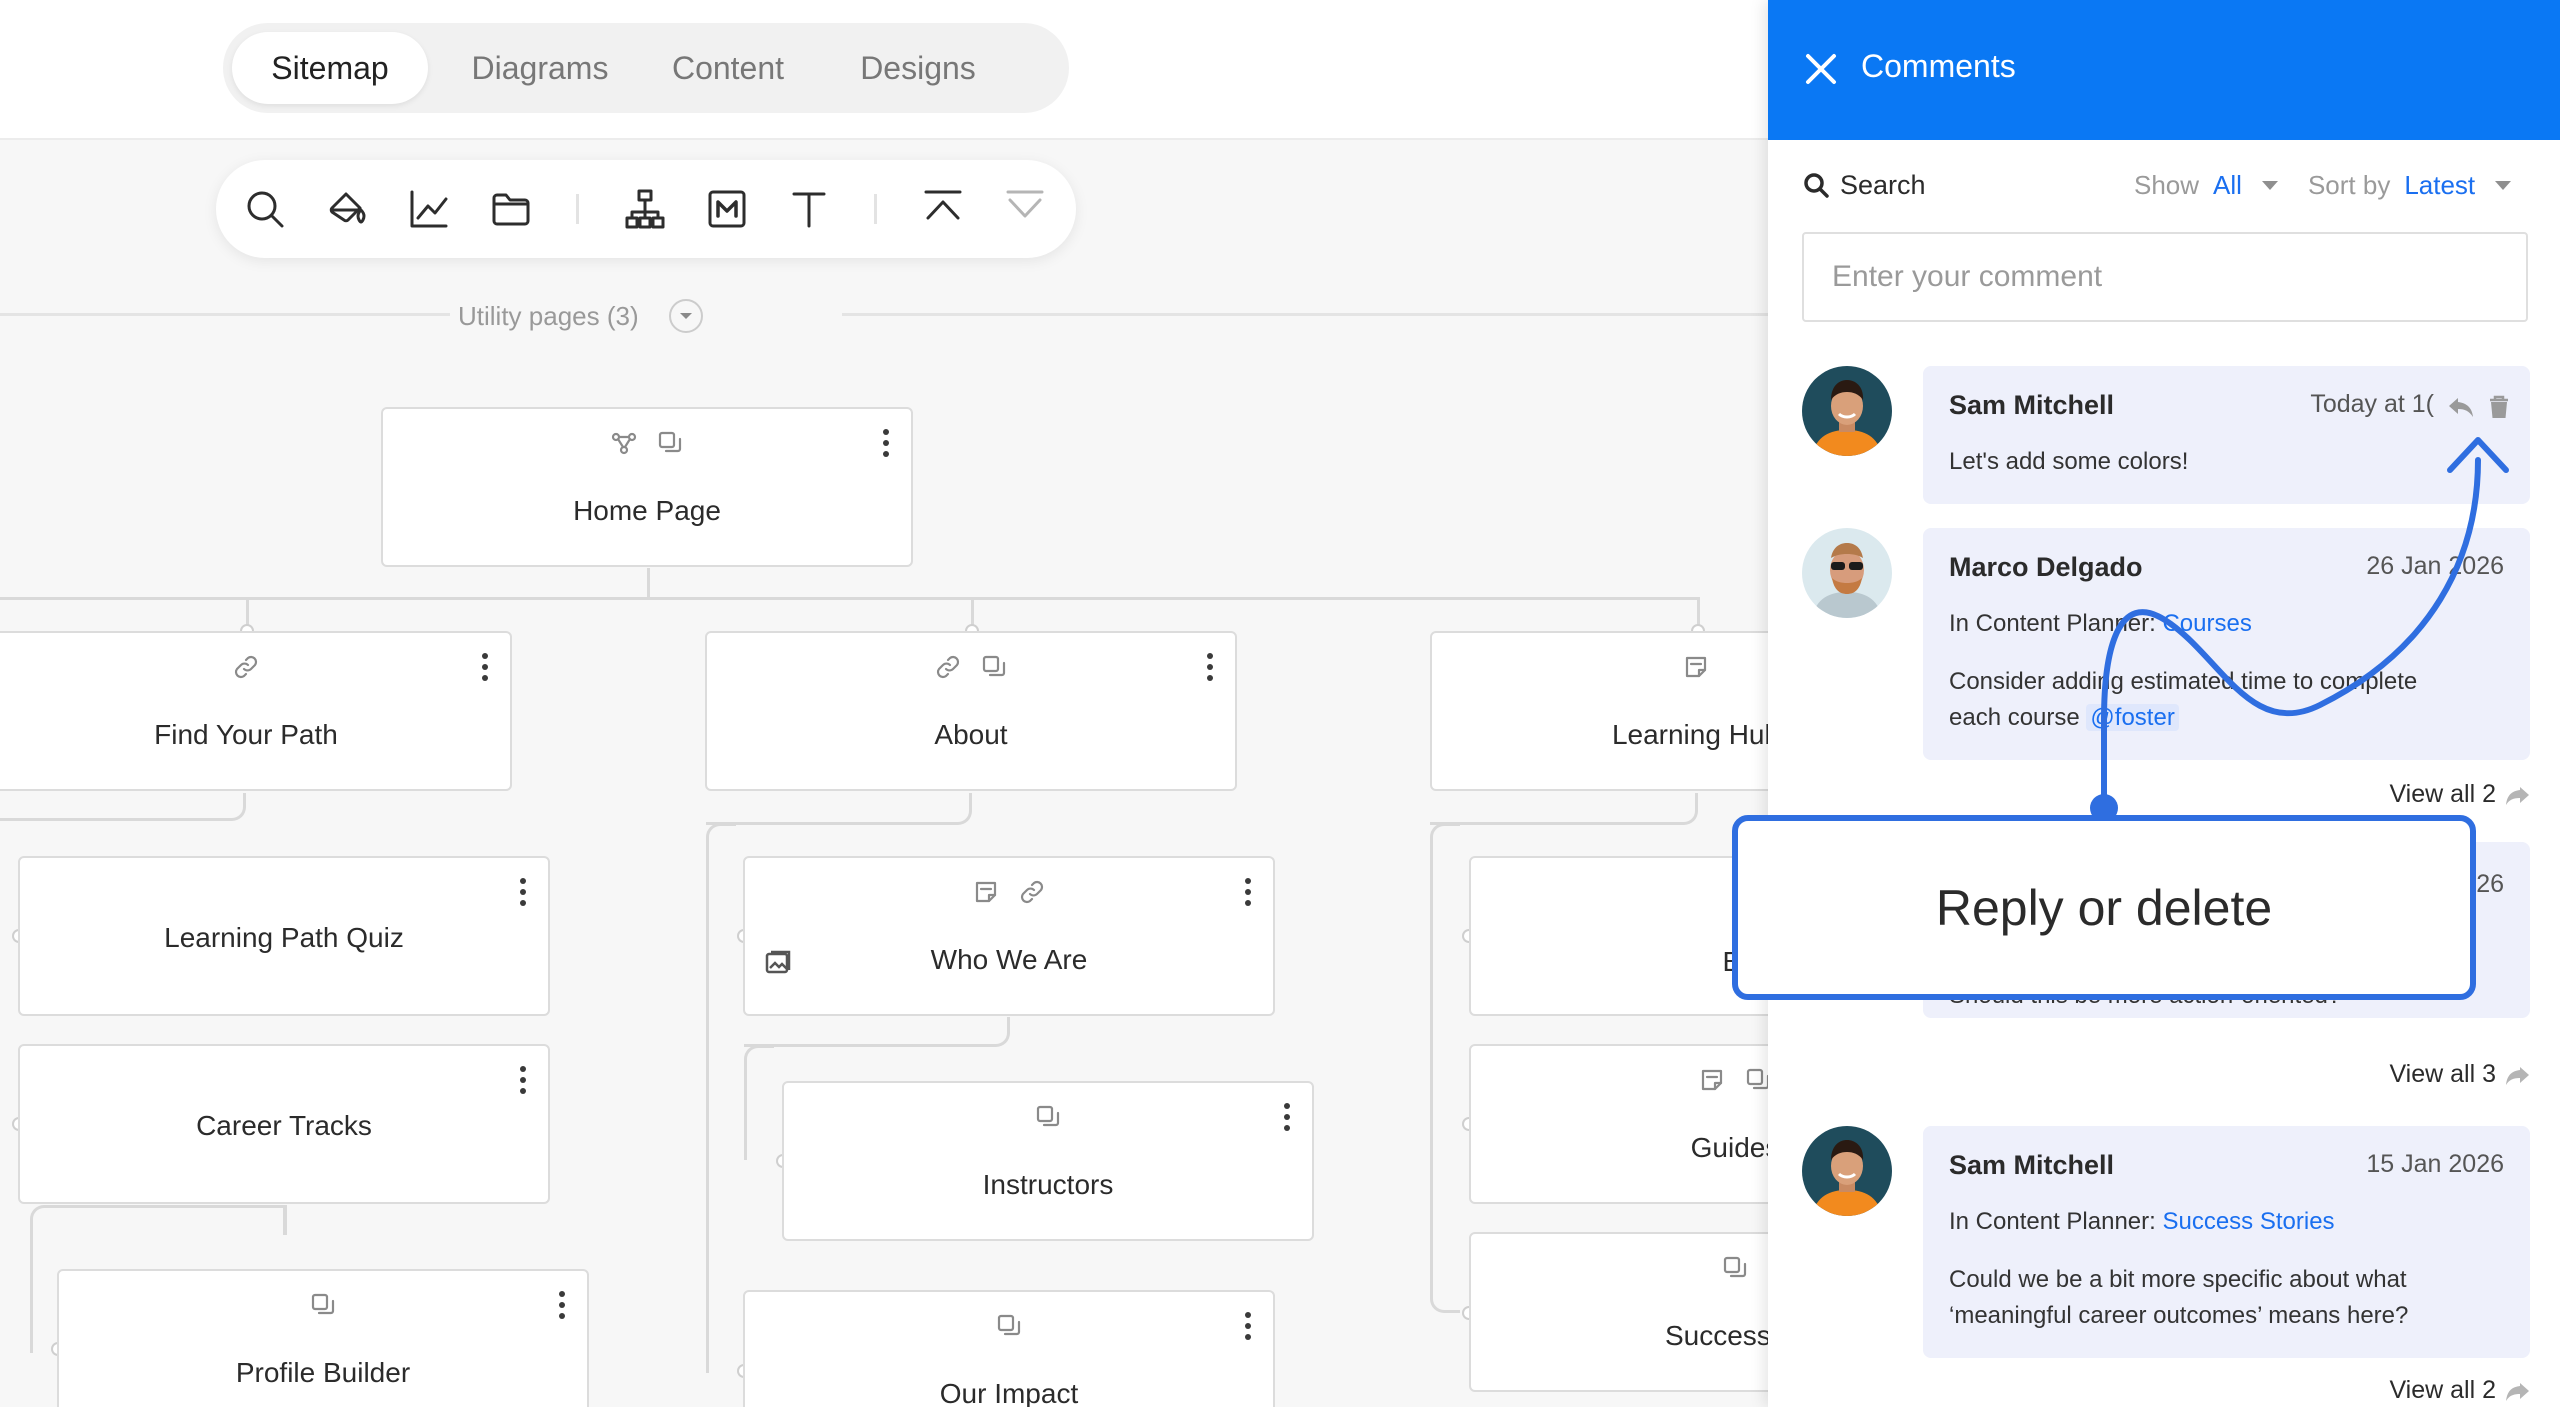  Describe the element at coordinates (2461, 407) in the screenshot. I see `reply-icon` at that location.